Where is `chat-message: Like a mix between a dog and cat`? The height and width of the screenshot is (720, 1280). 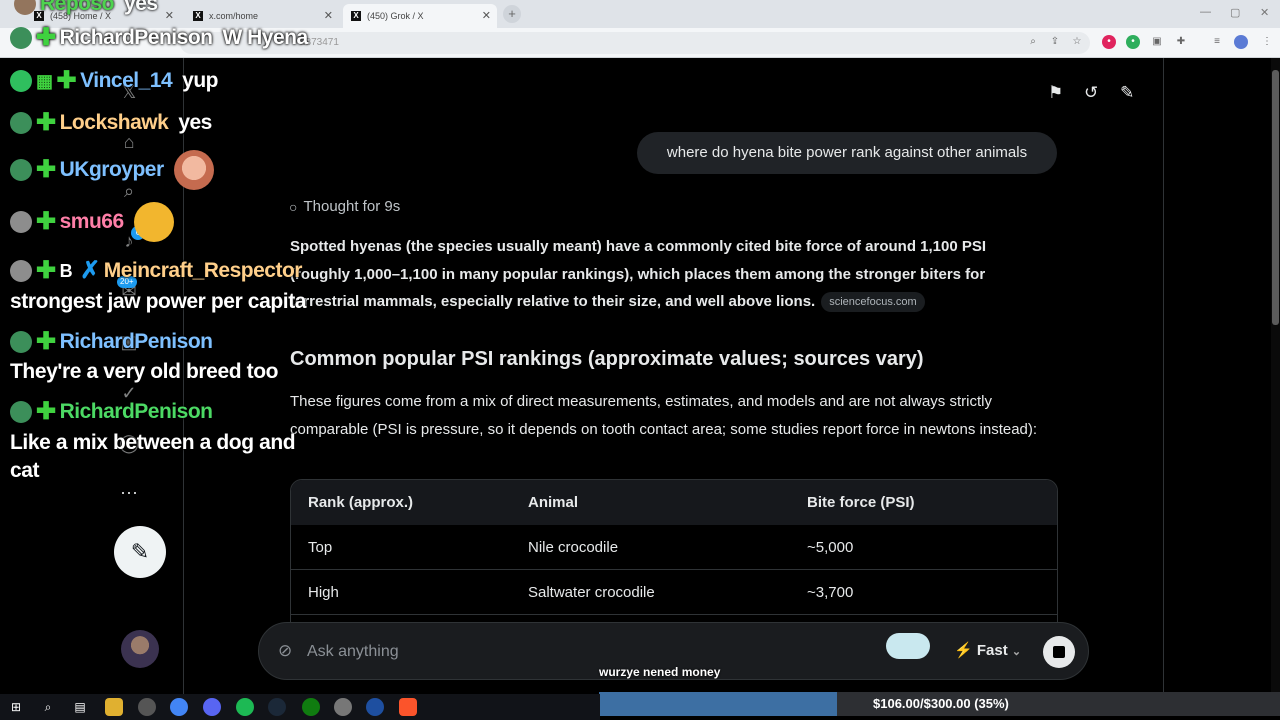 chat-message: Like a mix between a dog and cat is located at coordinates (153, 456).